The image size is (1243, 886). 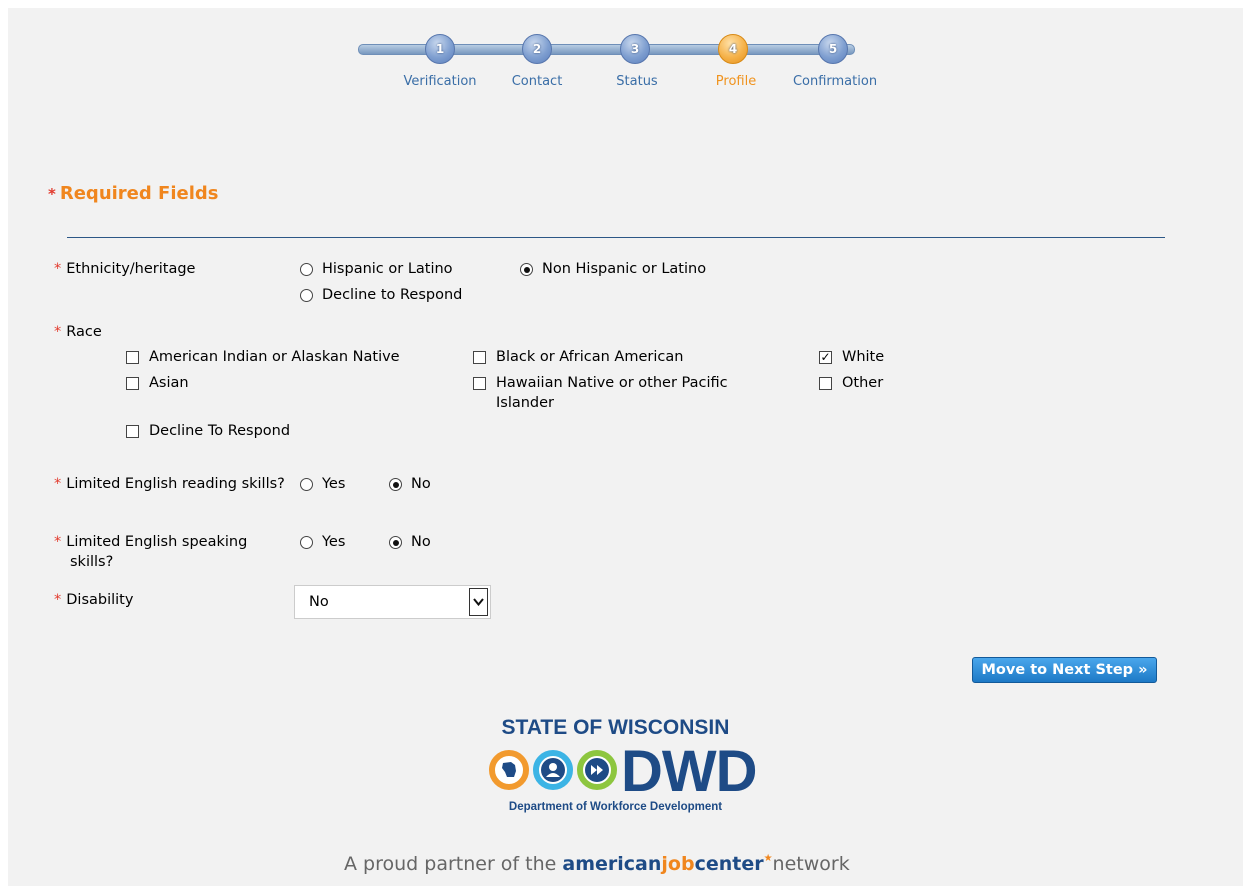 I want to click on section-divider, so click(x=616, y=237).